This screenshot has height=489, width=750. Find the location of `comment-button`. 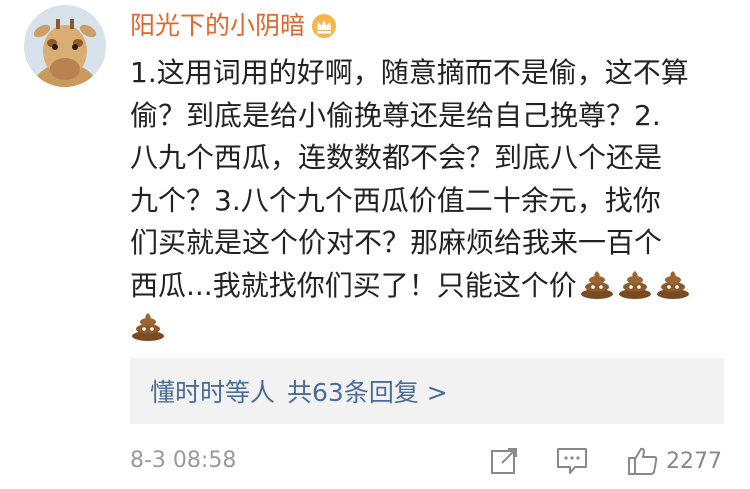

comment-button is located at coordinates (572, 461).